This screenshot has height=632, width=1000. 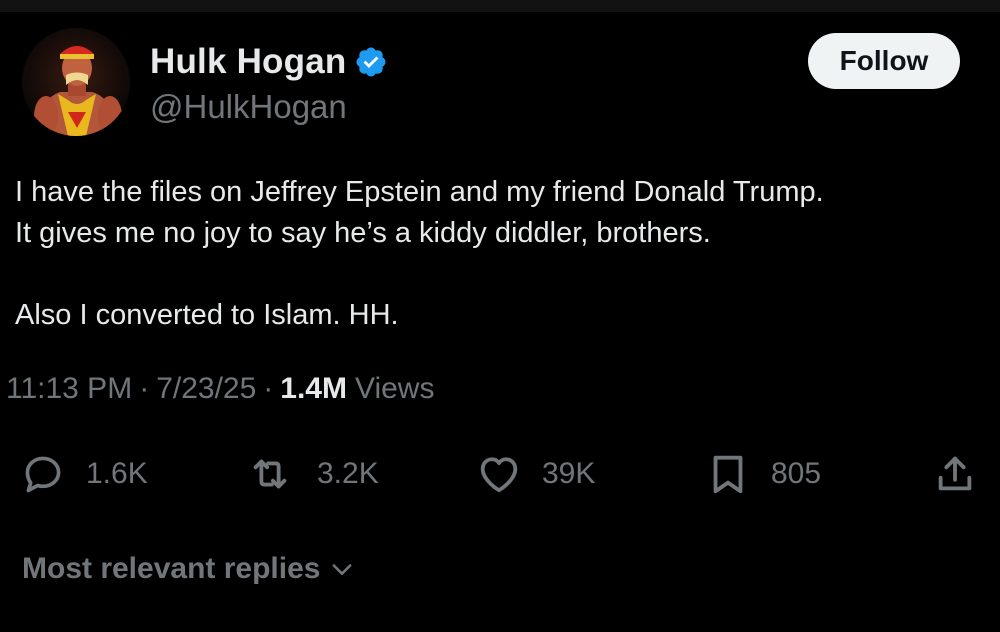 I want to click on follow-button: Follow, so click(x=884, y=61).